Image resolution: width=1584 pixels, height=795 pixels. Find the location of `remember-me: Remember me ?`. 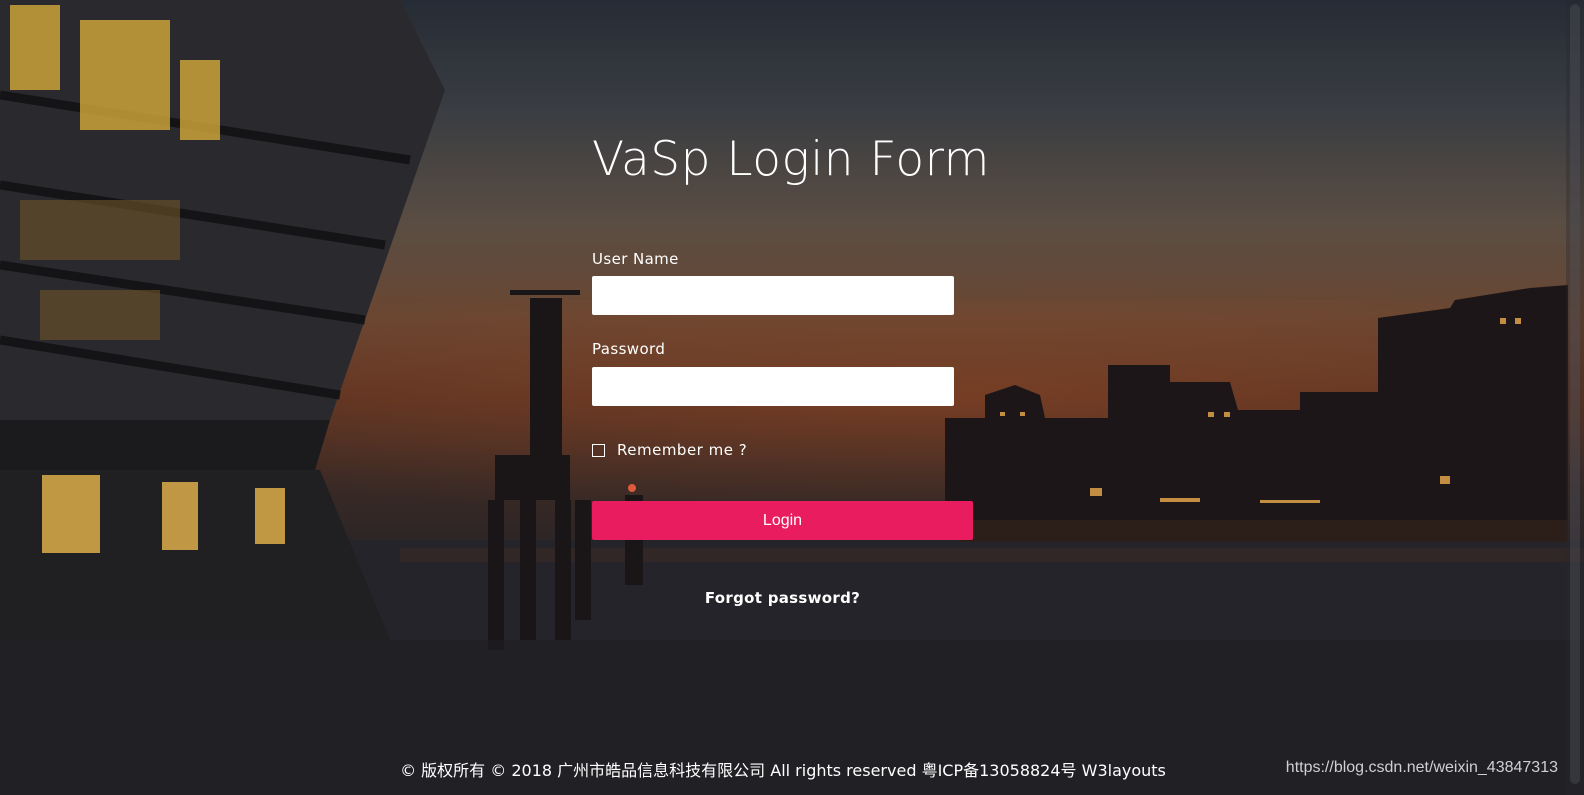

remember-me: Remember me ? is located at coordinates (669, 450).